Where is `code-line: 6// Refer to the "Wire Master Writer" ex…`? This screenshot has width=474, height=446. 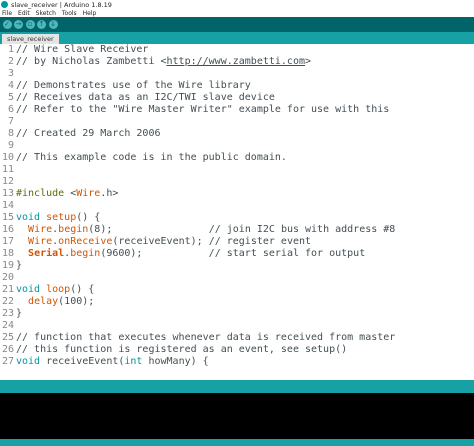
code-line: 6// Refer to the "Wire Master Writer" ex… is located at coordinates (194, 110).